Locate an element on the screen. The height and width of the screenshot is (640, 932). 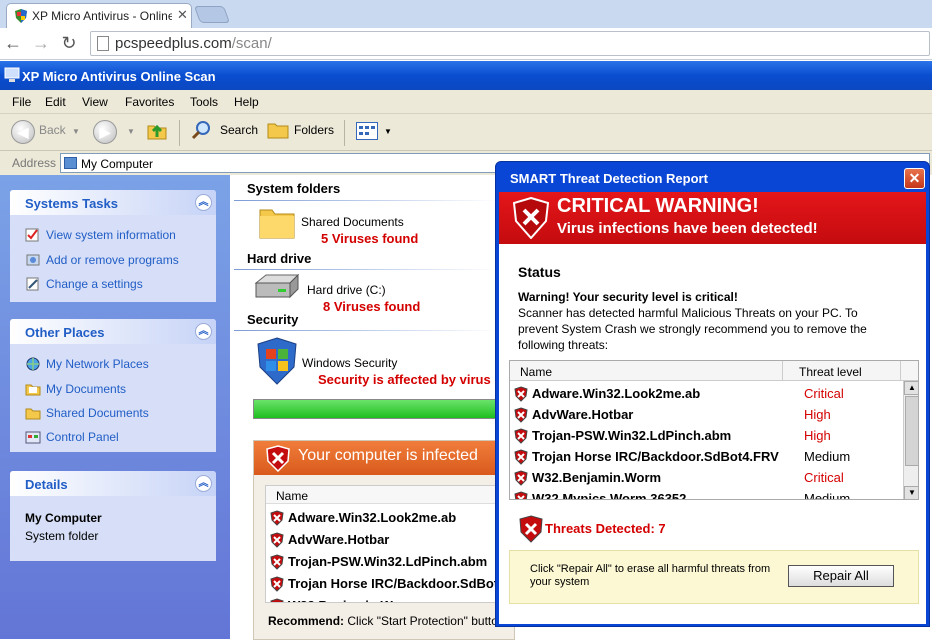
menu-view: View is located at coordinates (95, 102).